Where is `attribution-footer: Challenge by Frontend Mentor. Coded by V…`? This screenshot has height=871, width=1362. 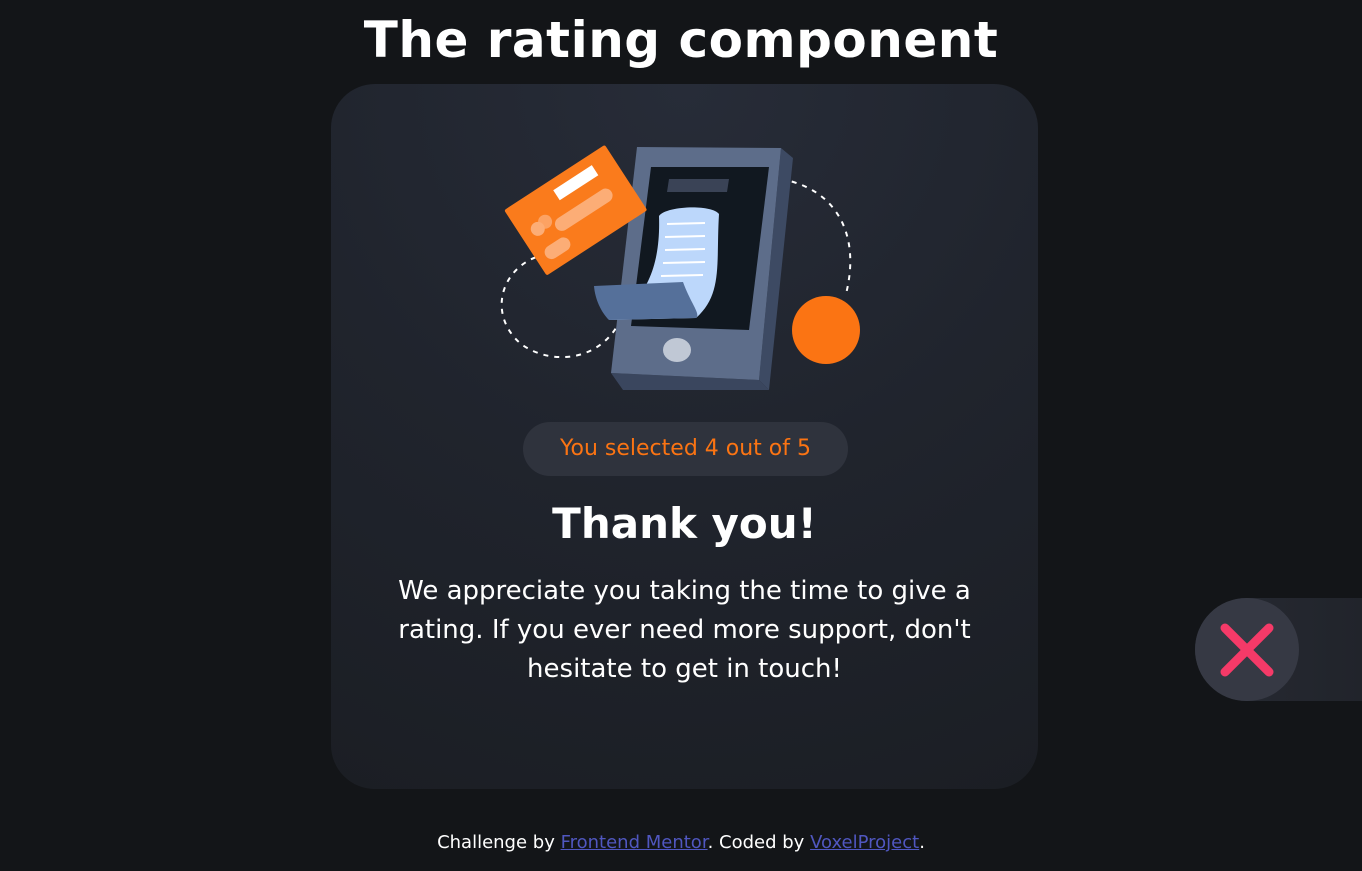
attribution-footer: Challenge by Frontend Mentor. Coded by V… is located at coordinates (681, 843).